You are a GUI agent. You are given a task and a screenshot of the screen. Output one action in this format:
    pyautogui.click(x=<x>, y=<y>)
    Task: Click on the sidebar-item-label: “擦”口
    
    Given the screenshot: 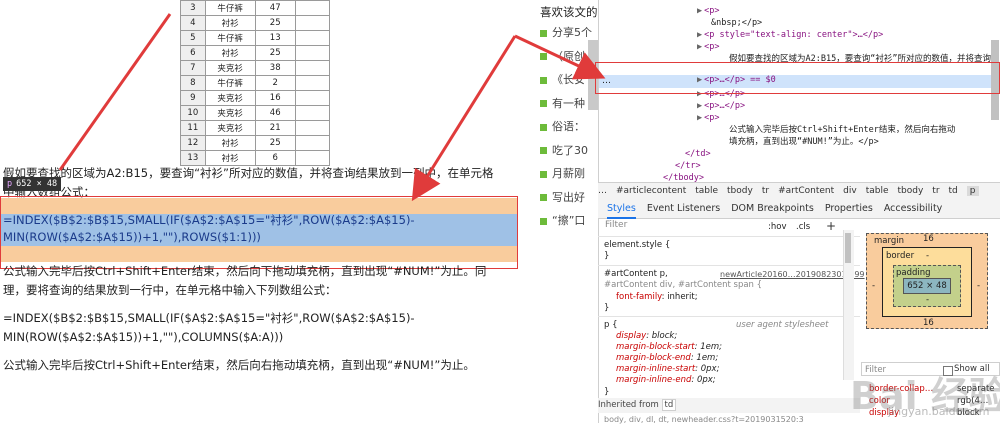 What is the action you would take?
    pyautogui.click(x=569, y=220)
    